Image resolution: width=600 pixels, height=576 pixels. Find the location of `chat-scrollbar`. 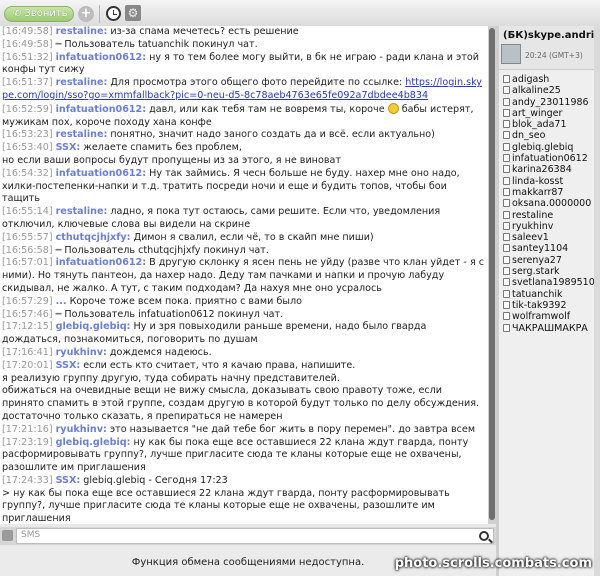

chat-scrollbar is located at coordinates (492, 275).